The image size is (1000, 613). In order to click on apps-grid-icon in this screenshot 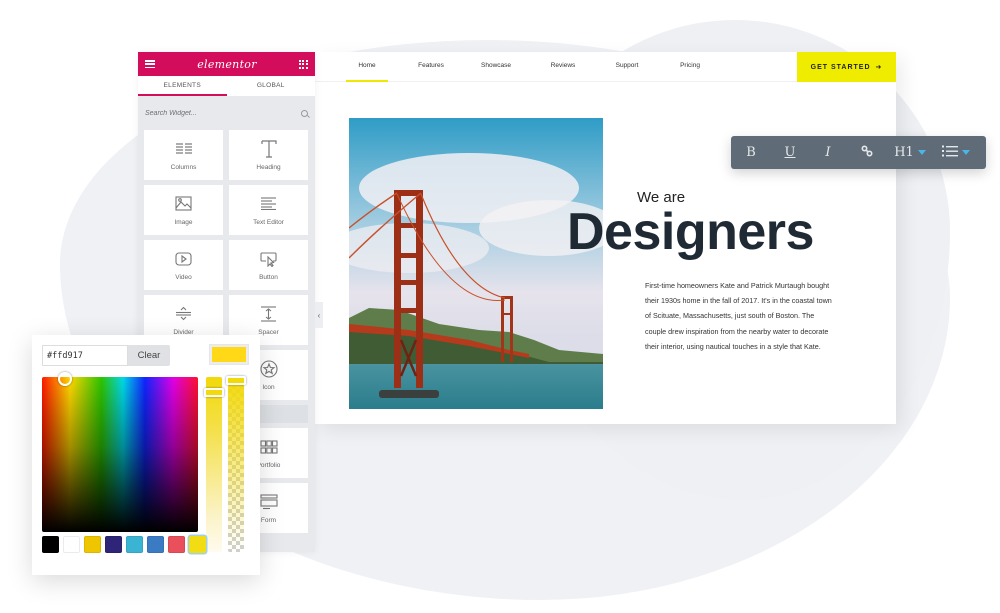, I will do `click(303, 64)`.